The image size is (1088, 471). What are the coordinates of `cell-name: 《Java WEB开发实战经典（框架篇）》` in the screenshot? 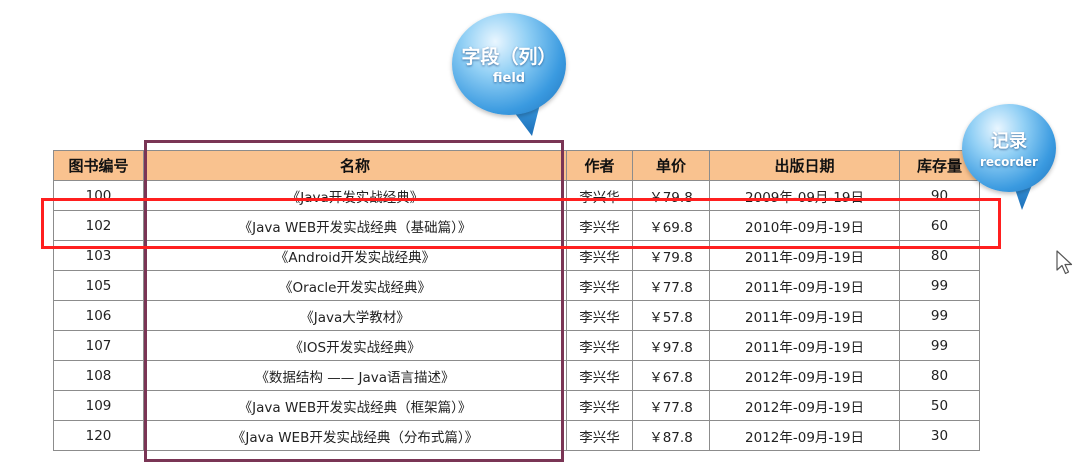 It's located at (355, 405).